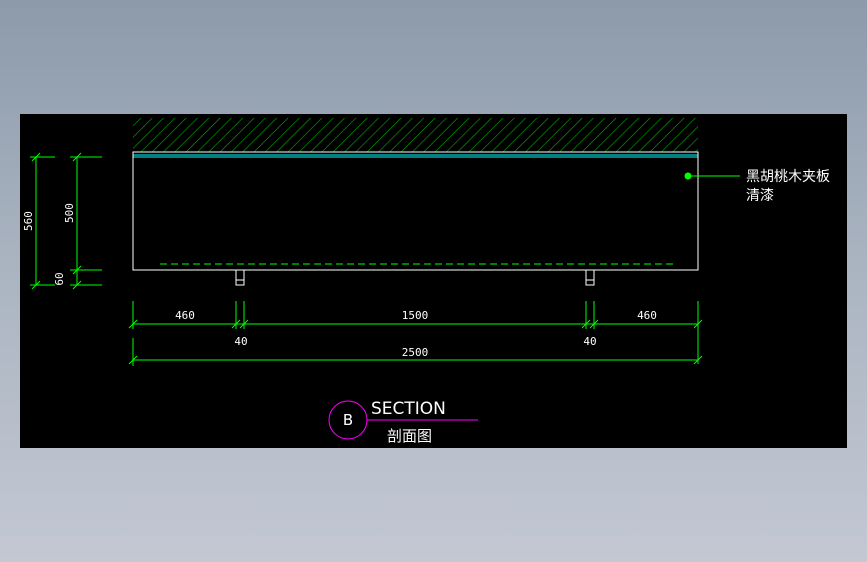 The height and width of the screenshot is (562, 867). Describe the element at coordinates (760, 196) in the screenshot. I see `material-label-line2: 清漆` at that location.